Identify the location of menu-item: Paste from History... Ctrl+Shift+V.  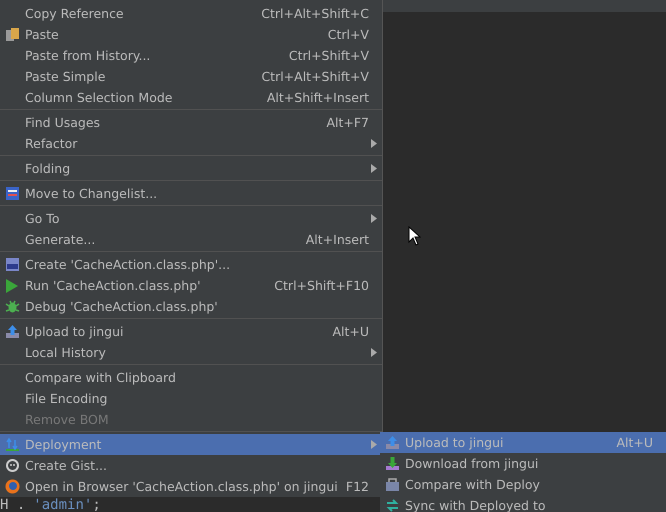
(191, 55).